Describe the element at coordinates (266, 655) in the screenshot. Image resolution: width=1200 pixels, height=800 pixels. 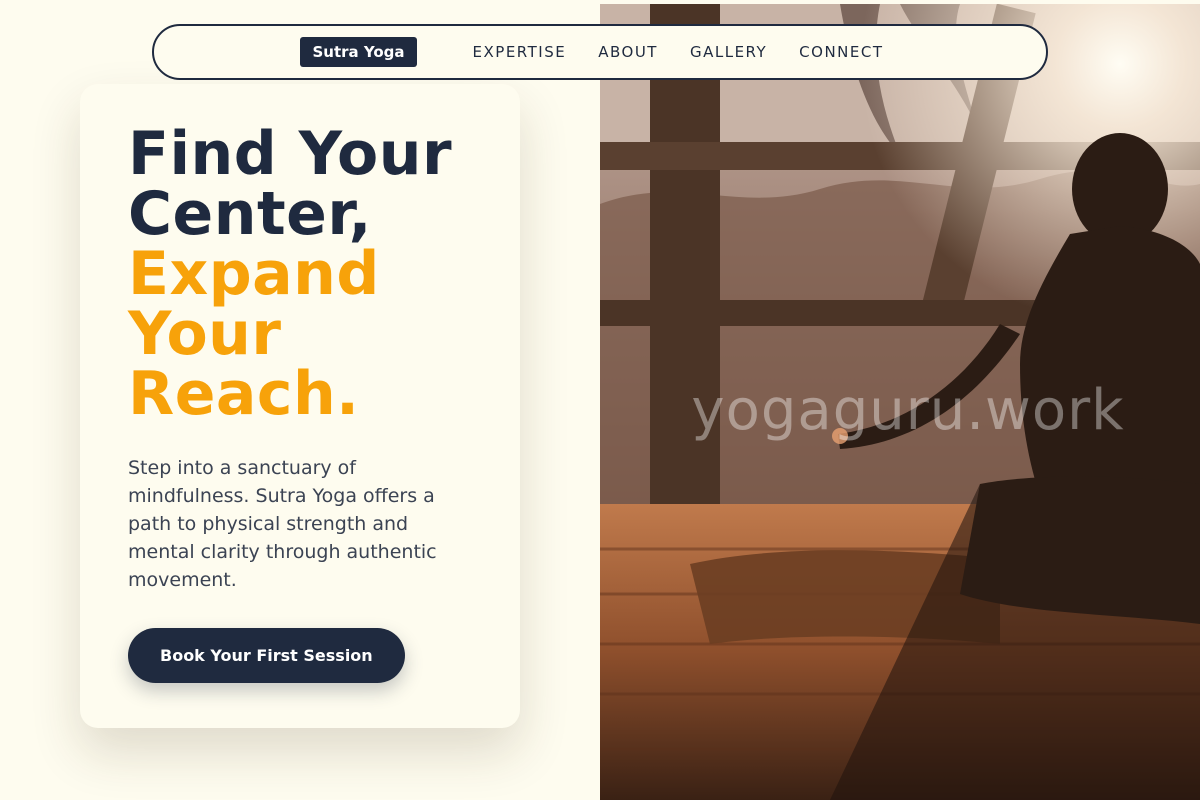
I see `book-first-session-button: Book Your First Session` at that location.